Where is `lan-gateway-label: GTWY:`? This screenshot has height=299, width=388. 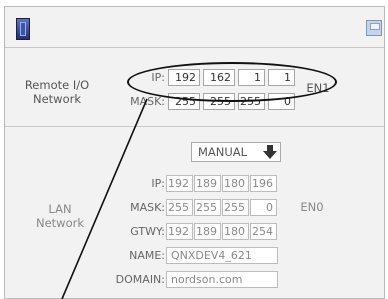
lan-gateway-label: GTWY: is located at coordinates (147, 231).